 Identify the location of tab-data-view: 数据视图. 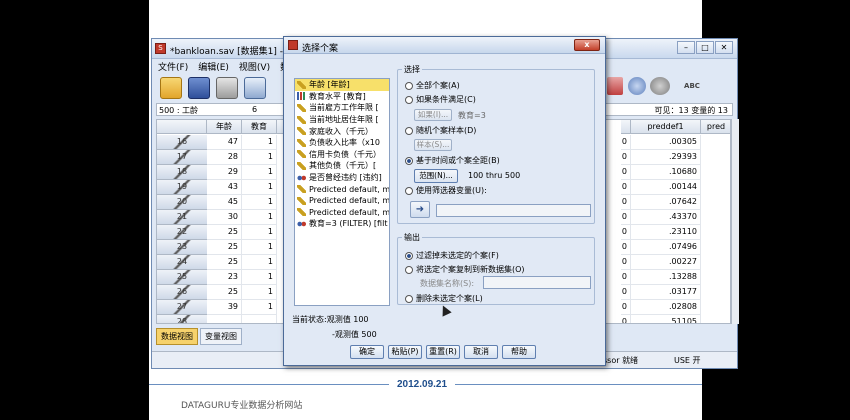
(177, 336).